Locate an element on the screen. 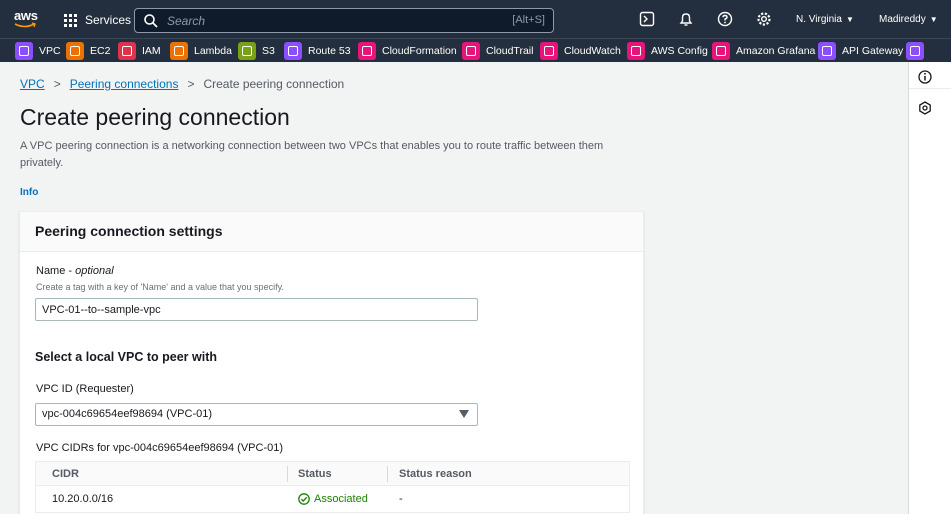 The image size is (951, 514). services-grid-icon is located at coordinates (70, 20).